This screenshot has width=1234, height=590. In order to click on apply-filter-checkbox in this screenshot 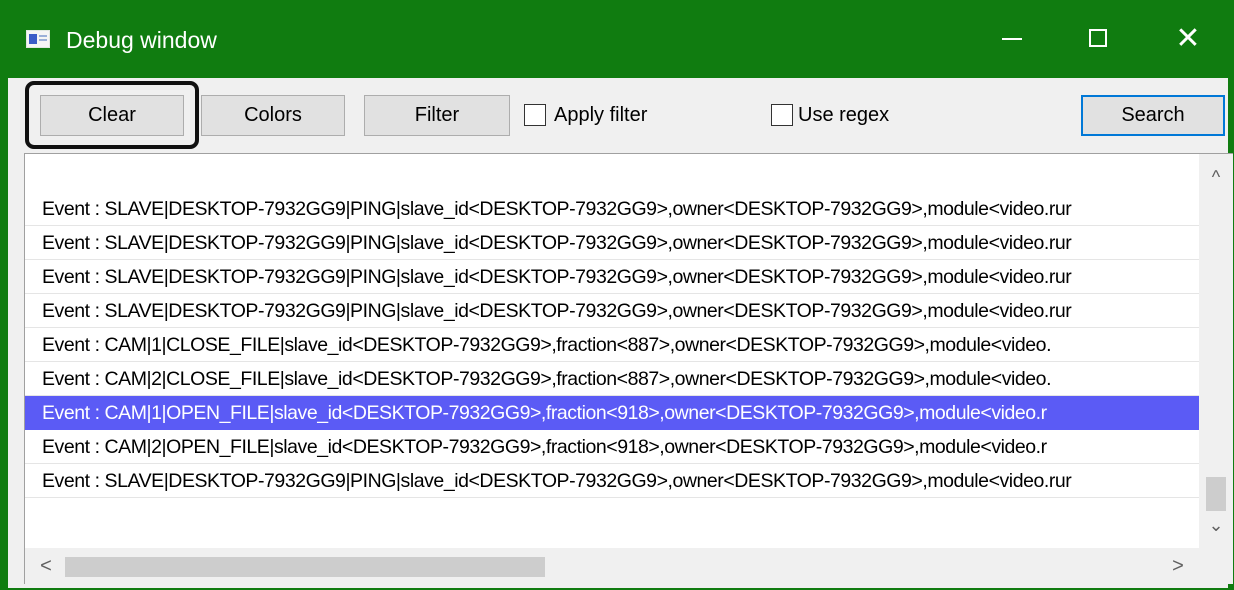, I will do `click(535, 115)`.